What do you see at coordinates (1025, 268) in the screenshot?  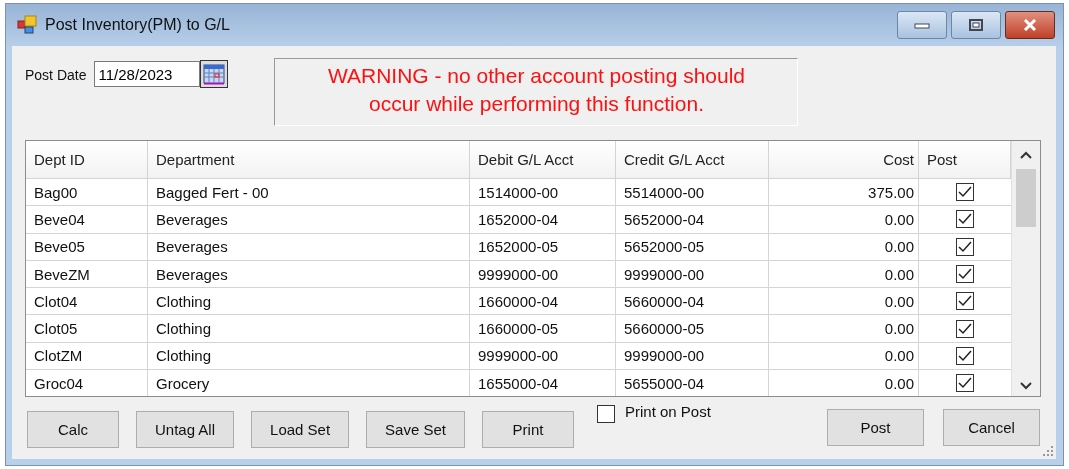 I see `vertical-scrollbar` at bounding box center [1025, 268].